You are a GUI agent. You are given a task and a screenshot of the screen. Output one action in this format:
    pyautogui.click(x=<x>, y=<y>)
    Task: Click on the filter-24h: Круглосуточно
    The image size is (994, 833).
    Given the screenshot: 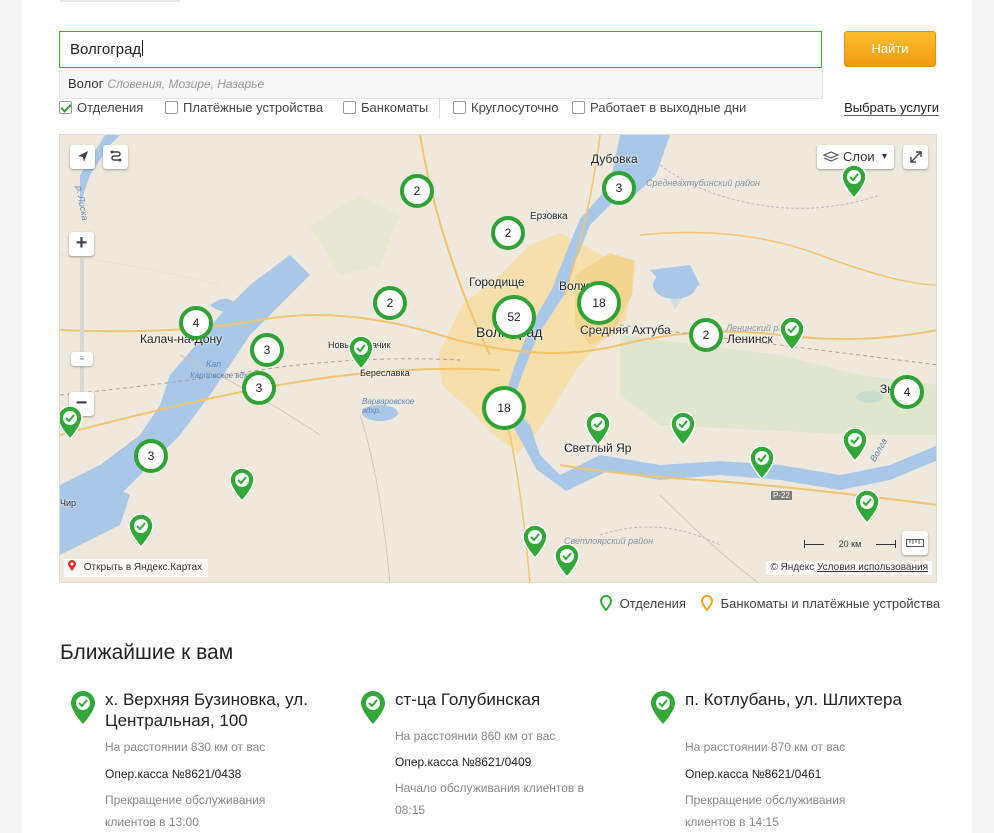 What is the action you would take?
    pyautogui.click(x=506, y=107)
    